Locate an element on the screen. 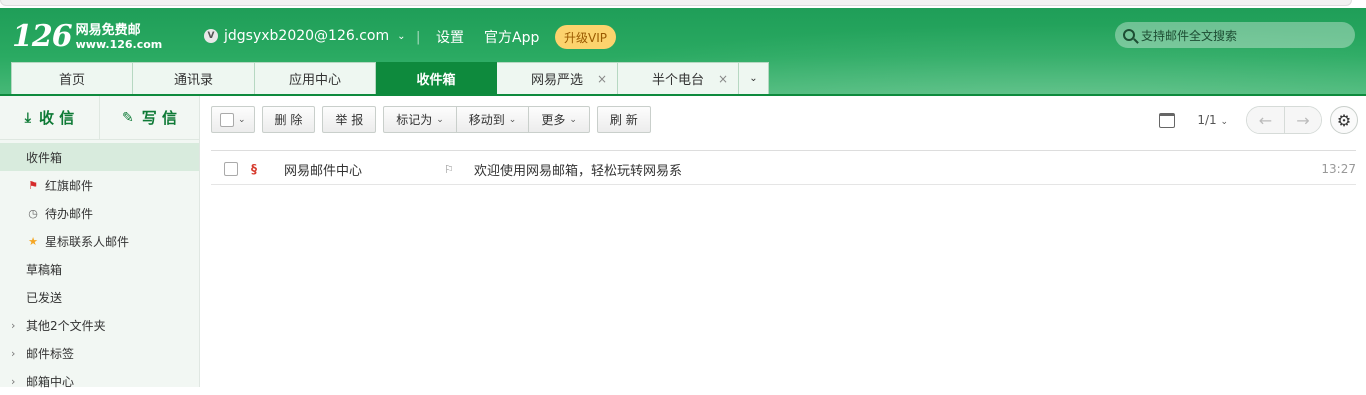 This screenshot has height=395, width=1366. search-icon is located at coordinates (1129, 35).